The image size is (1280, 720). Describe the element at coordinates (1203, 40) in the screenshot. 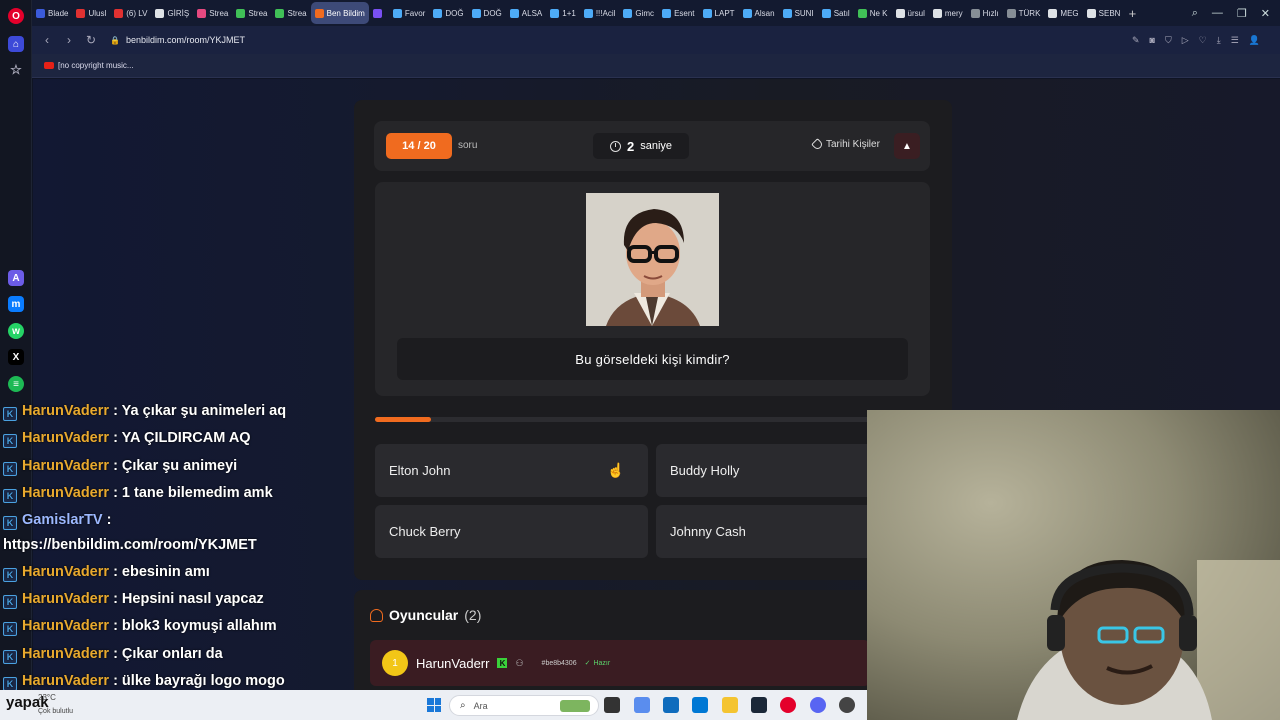

I see `heart-icon: ♡` at that location.